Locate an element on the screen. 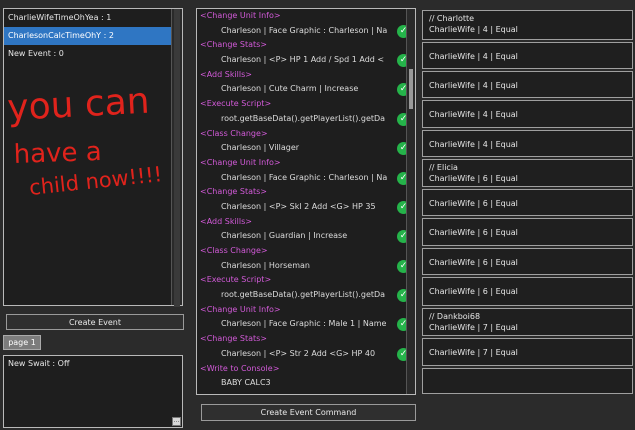 This screenshot has height=430, width=635. command-text: BABY CALC3 is located at coordinates (246, 383).